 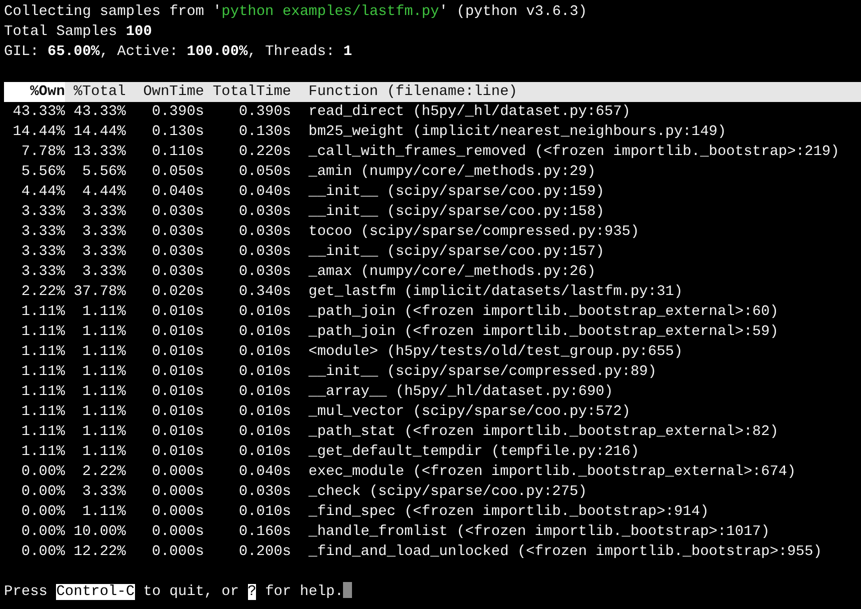 What do you see at coordinates (174, 592) in the screenshot?
I see `help-line: Press Control-C to quit, or ? for help.` at bounding box center [174, 592].